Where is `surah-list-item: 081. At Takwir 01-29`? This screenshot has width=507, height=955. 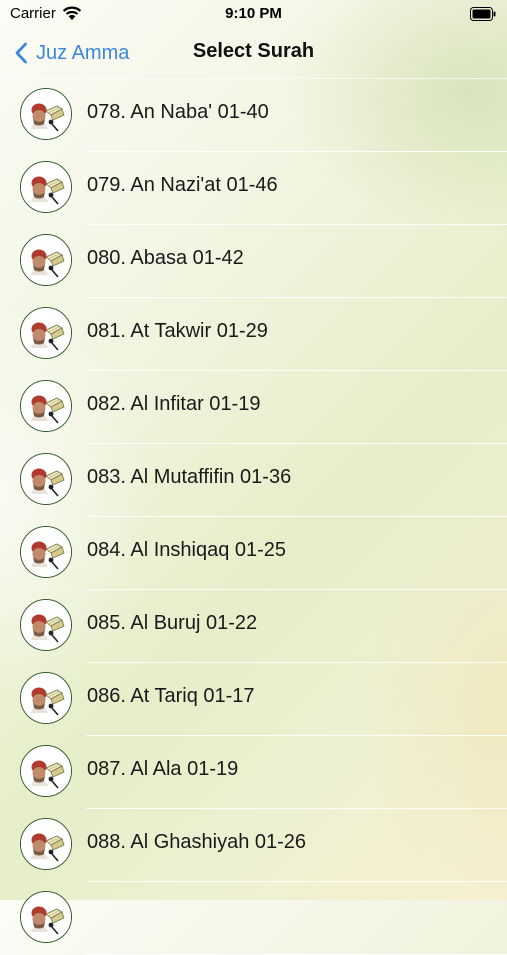
surah-list-item: 081. At Takwir 01-29 is located at coordinates (253, 334).